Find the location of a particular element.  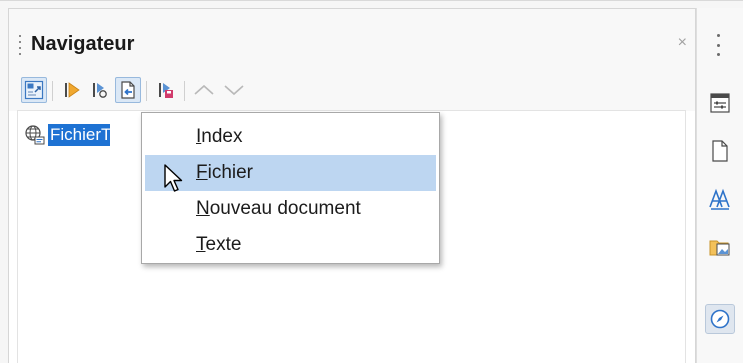

insert-icon is located at coordinates (128, 90).